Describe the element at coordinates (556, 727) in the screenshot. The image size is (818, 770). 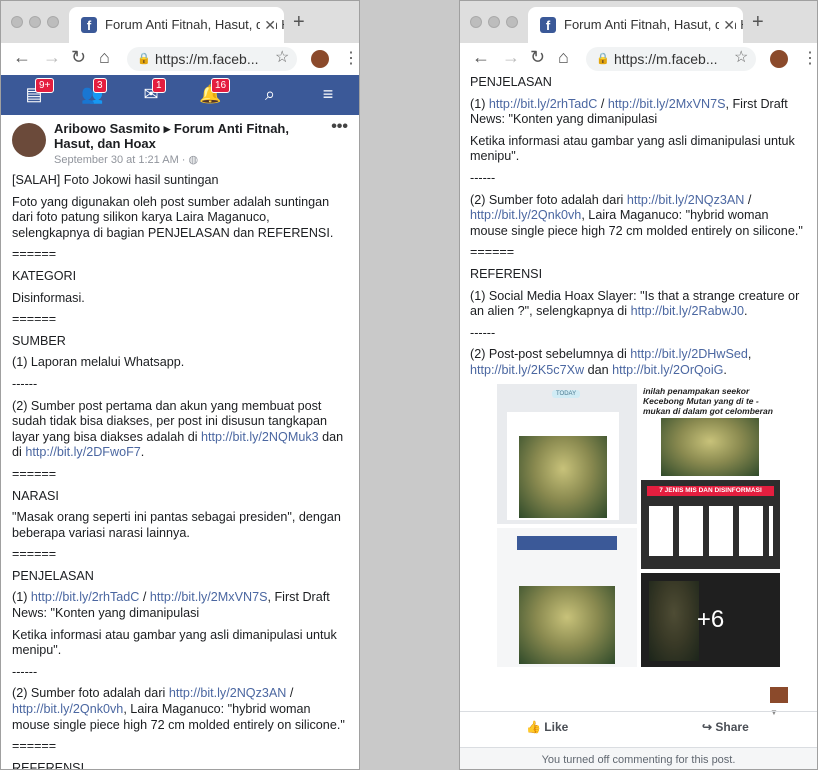
I see `like-label: Like` at that location.